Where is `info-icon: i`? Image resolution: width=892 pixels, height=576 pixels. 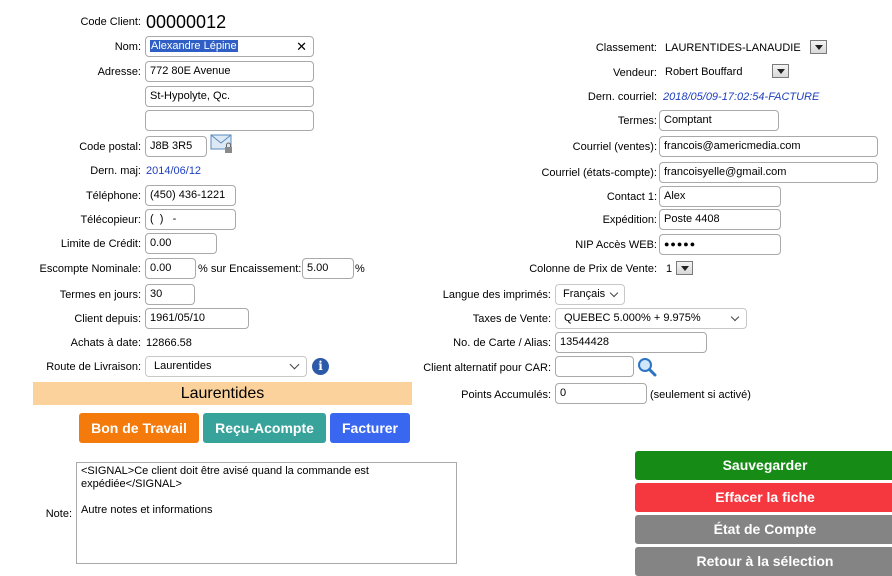
info-icon: i is located at coordinates (320, 366).